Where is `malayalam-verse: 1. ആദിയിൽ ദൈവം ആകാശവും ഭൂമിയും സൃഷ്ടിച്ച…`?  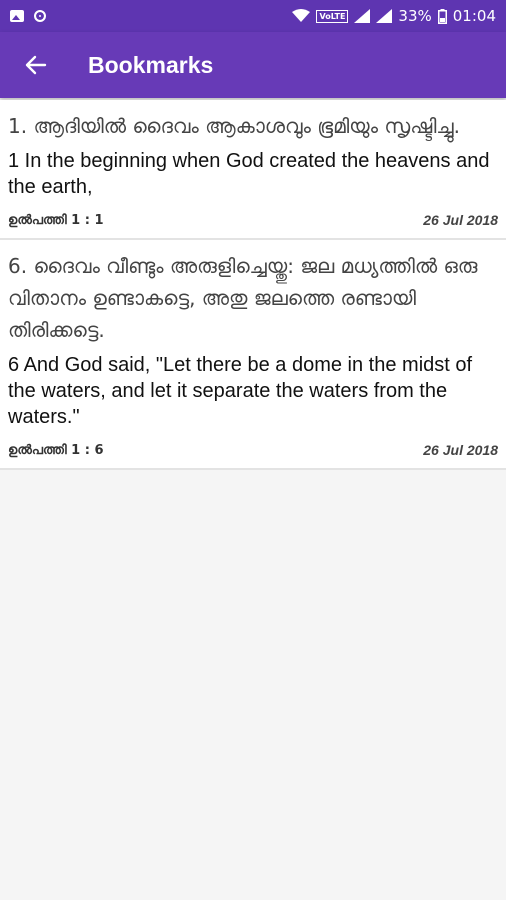 malayalam-verse: 1. ആദിയിൽ ദൈവം ആകാശവും ഭൂമിയും സൃഷ്ടിച്ച… is located at coordinates (234, 126).